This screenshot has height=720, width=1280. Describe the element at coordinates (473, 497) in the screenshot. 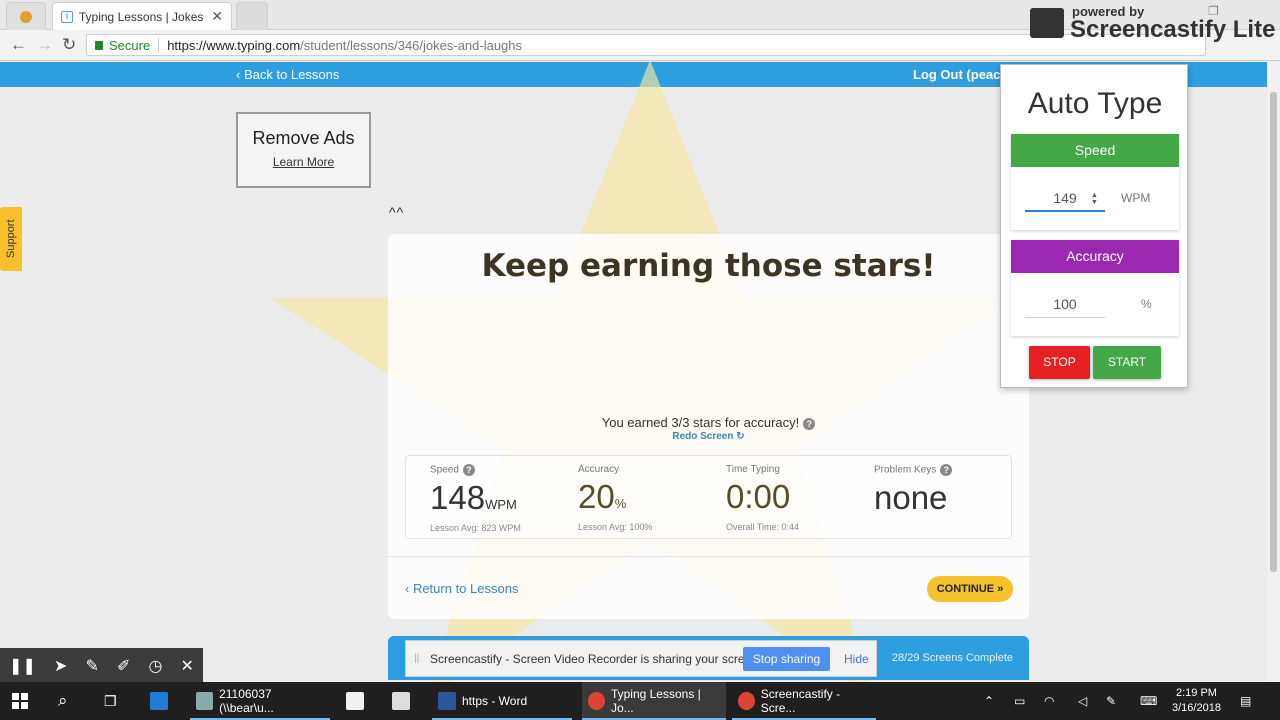

I see `stat-value: 148WPM` at that location.